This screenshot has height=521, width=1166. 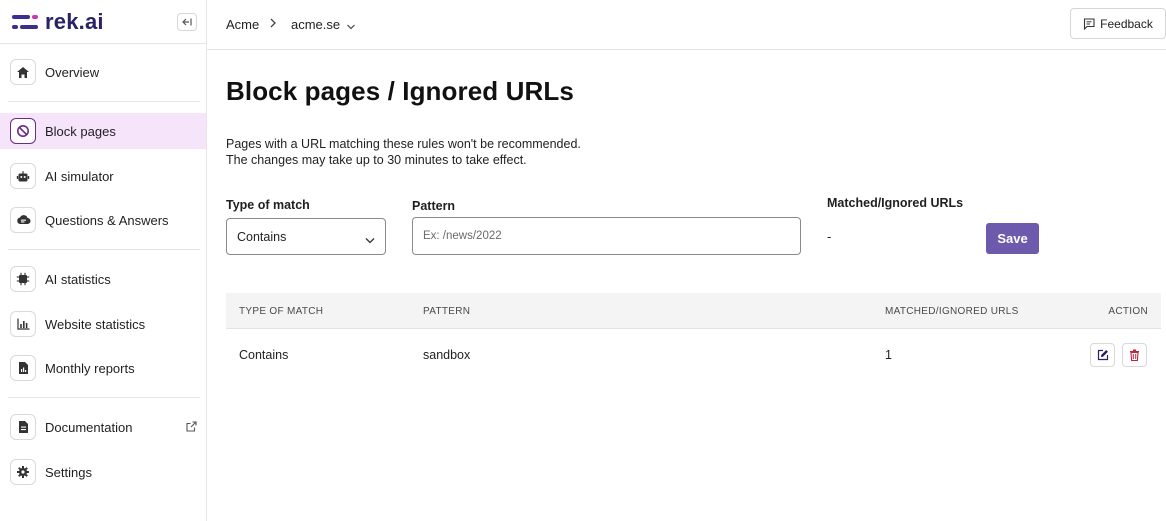 I want to click on page-title: Block pages / Ignored URLs, so click(x=400, y=91).